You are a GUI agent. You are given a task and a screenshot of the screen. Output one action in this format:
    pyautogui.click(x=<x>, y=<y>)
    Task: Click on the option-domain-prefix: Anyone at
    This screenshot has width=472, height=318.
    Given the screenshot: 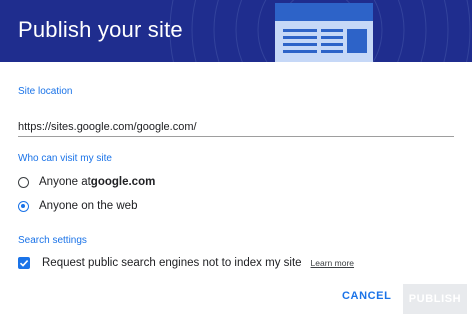 What is the action you would take?
    pyautogui.click(x=65, y=182)
    